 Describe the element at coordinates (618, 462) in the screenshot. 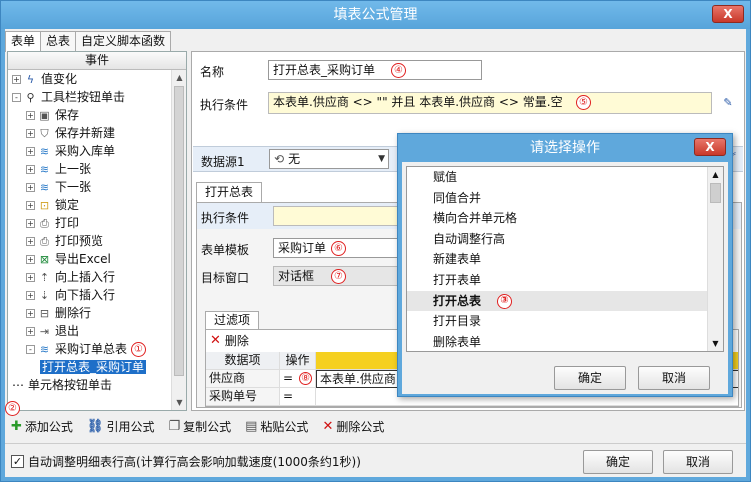

I see `ok-button: 确定` at that location.